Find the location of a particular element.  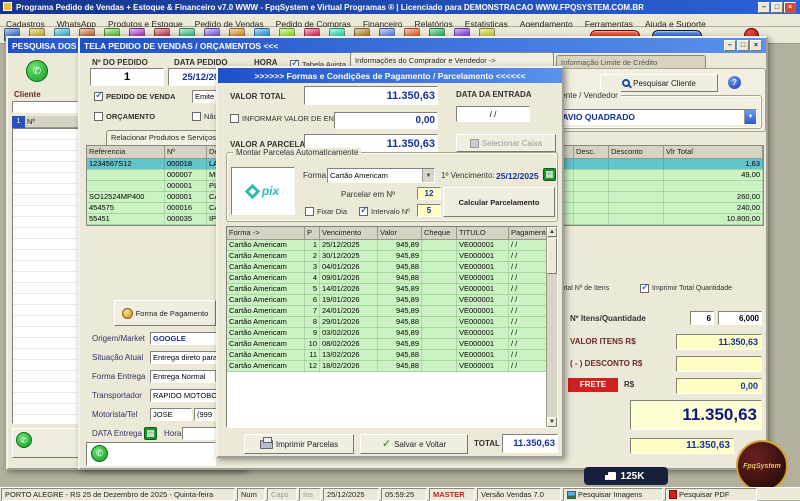

col-header-cheque: Cheque is located at coordinates (439, 233).